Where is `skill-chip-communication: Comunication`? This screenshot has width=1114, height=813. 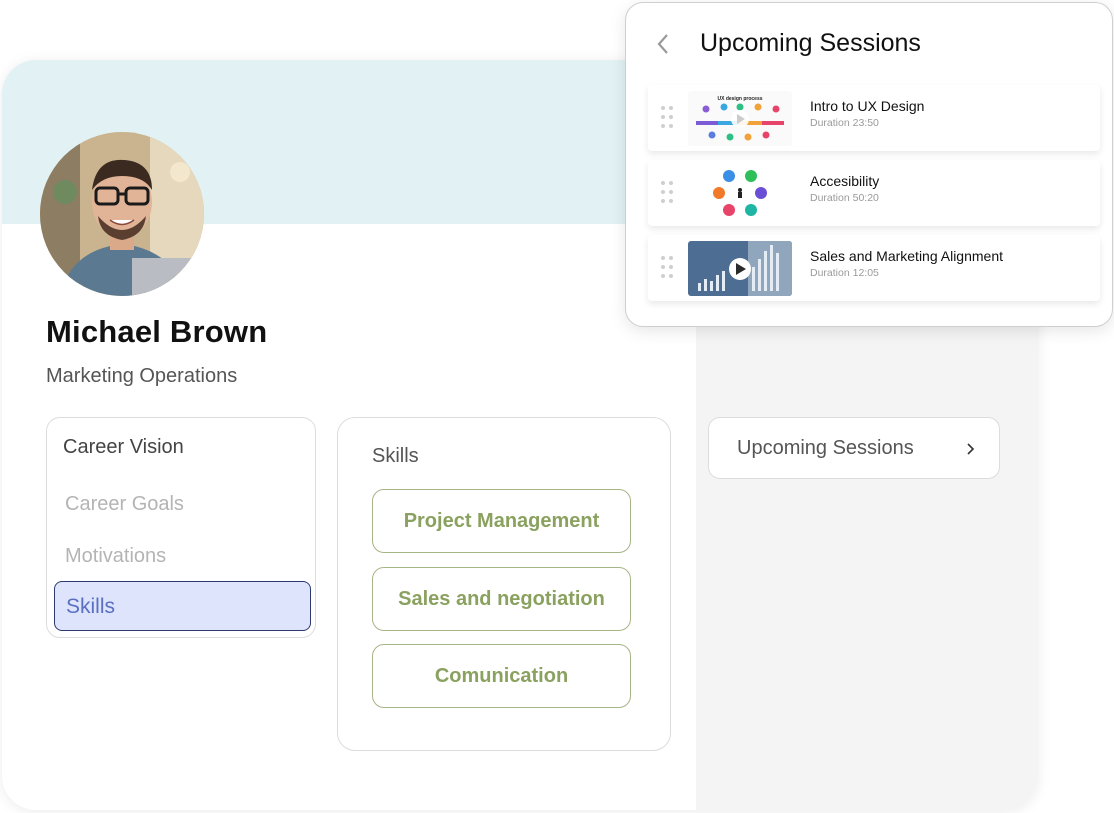 skill-chip-communication: Comunication is located at coordinates (501, 676).